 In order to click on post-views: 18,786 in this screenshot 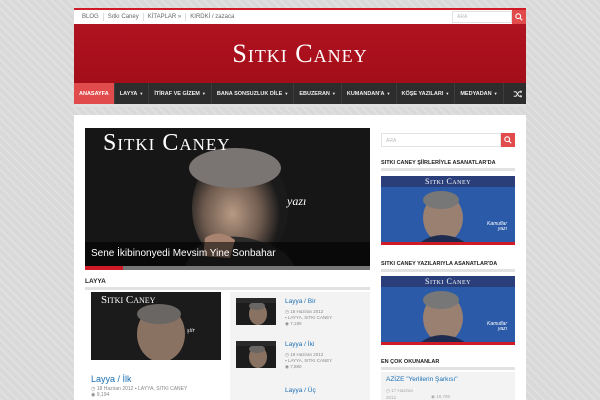, I will do `click(443, 396)`.